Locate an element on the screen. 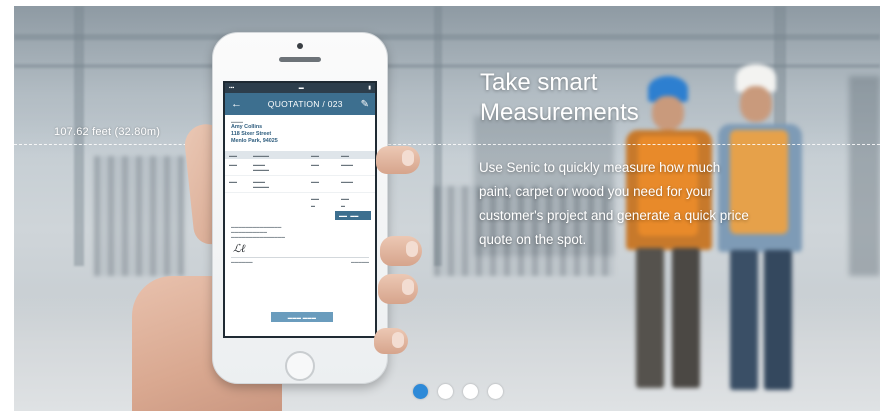 The image size is (890, 411). description-line: paint, carpet or wood you need for your is located at coordinates (595, 191).